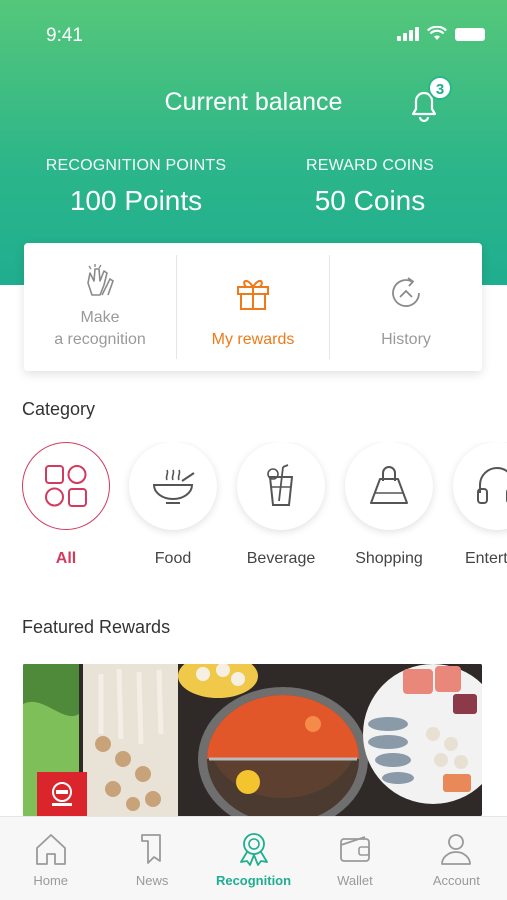 The image size is (507, 900). Describe the element at coordinates (370, 165) in the screenshot. I see `reward-coins-label: REWARD COINS` at that location.